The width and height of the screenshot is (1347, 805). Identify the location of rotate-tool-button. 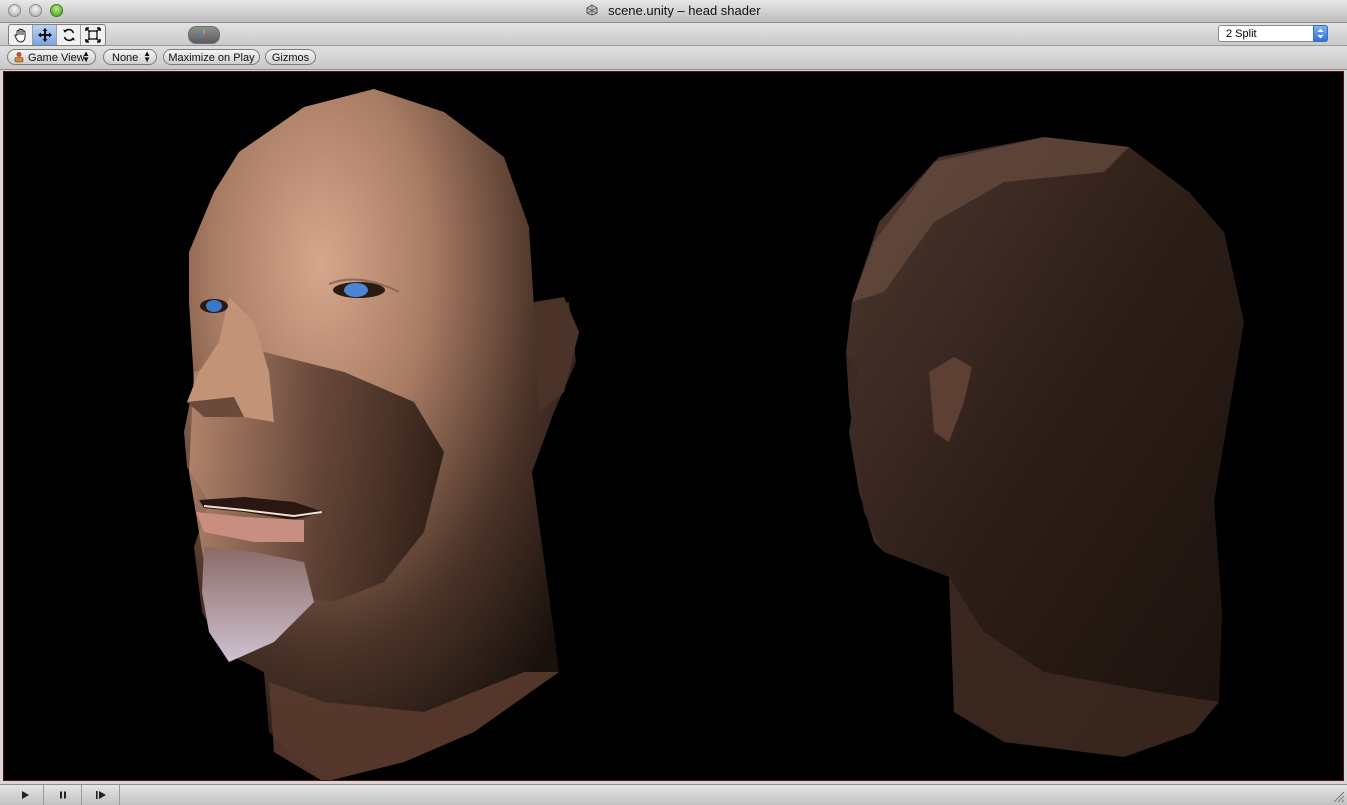
(69, 35).